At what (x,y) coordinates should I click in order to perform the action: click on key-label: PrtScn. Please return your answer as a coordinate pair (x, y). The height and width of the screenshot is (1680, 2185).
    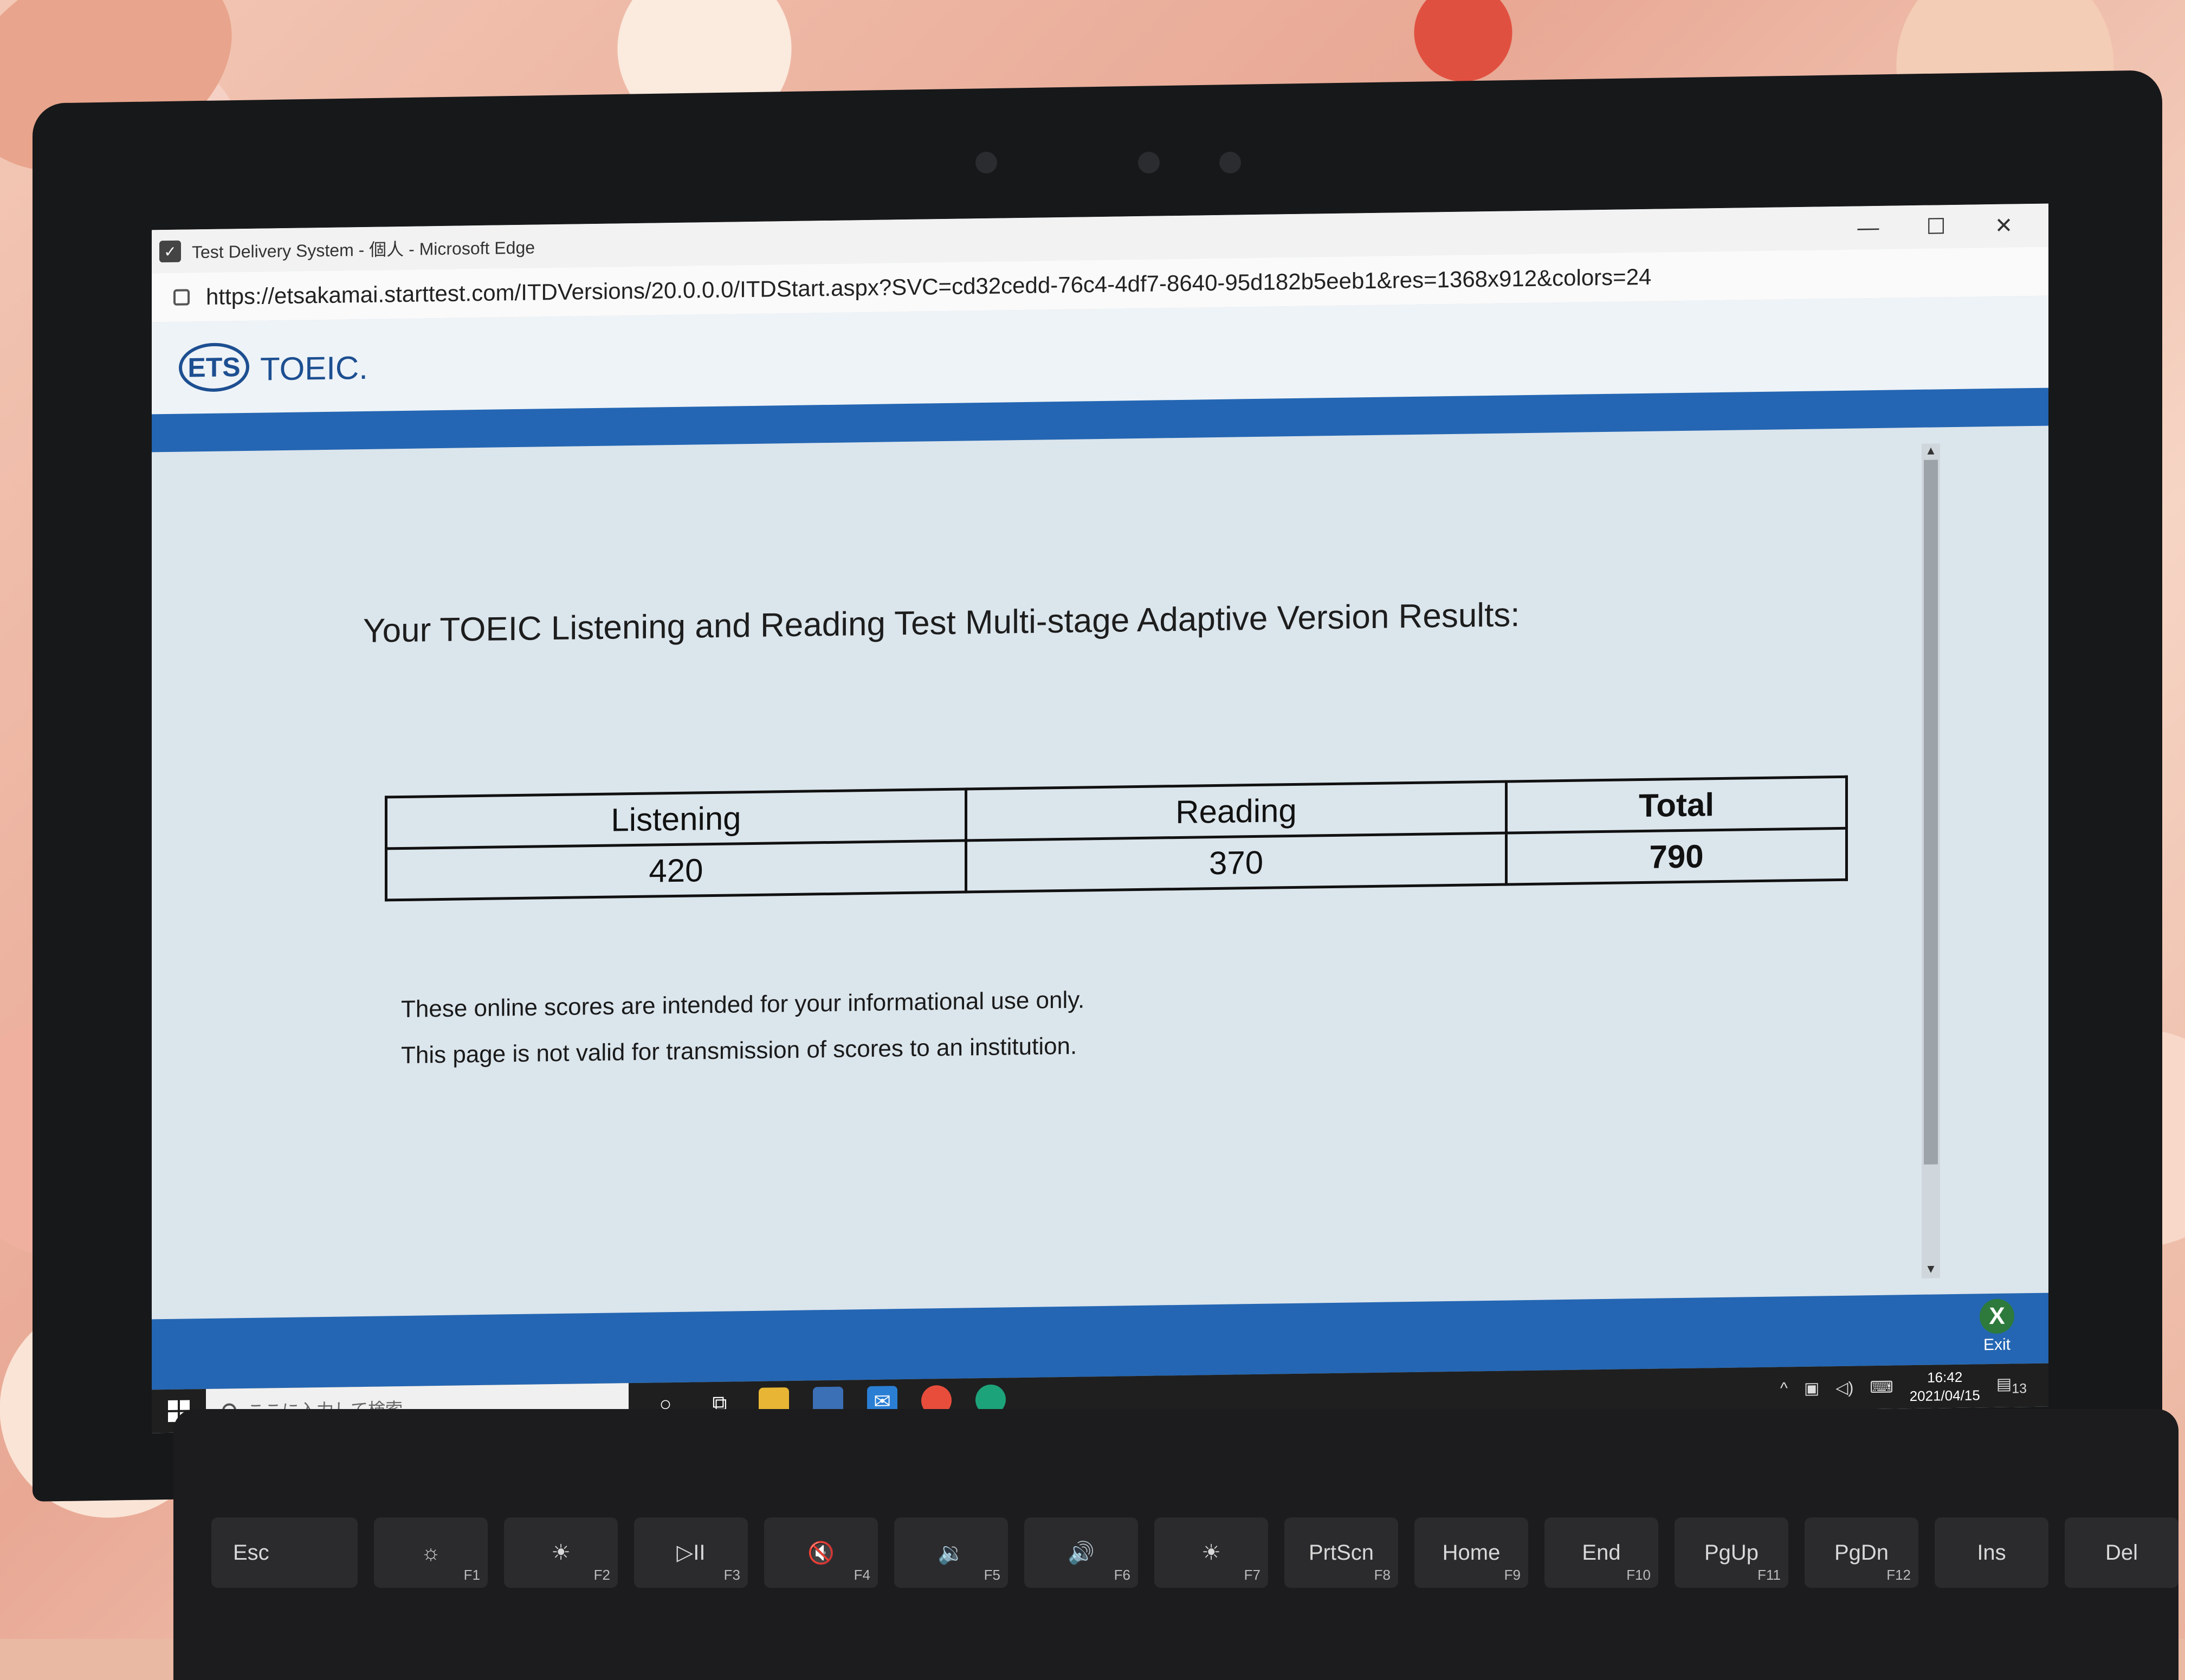
    Looking at the image, I should click on (1341, 1553).